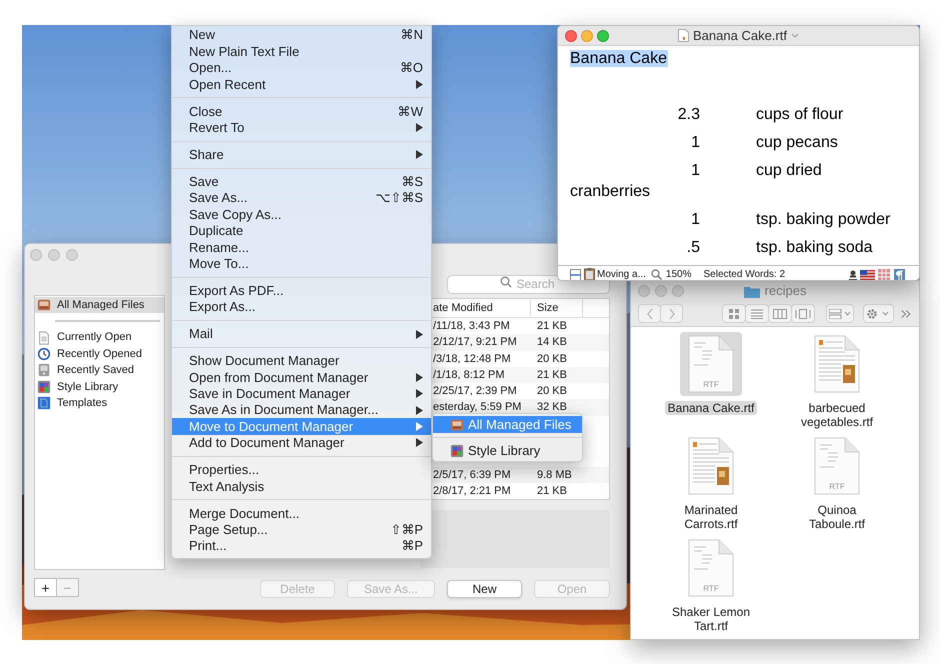 Image resolution: width=940 pixels, height=664 pixels. What do you see at coordinates (711, 408) in the screenshot?
I see `file-name: Banana Cake.rtf` at bounding box center [711, 408].